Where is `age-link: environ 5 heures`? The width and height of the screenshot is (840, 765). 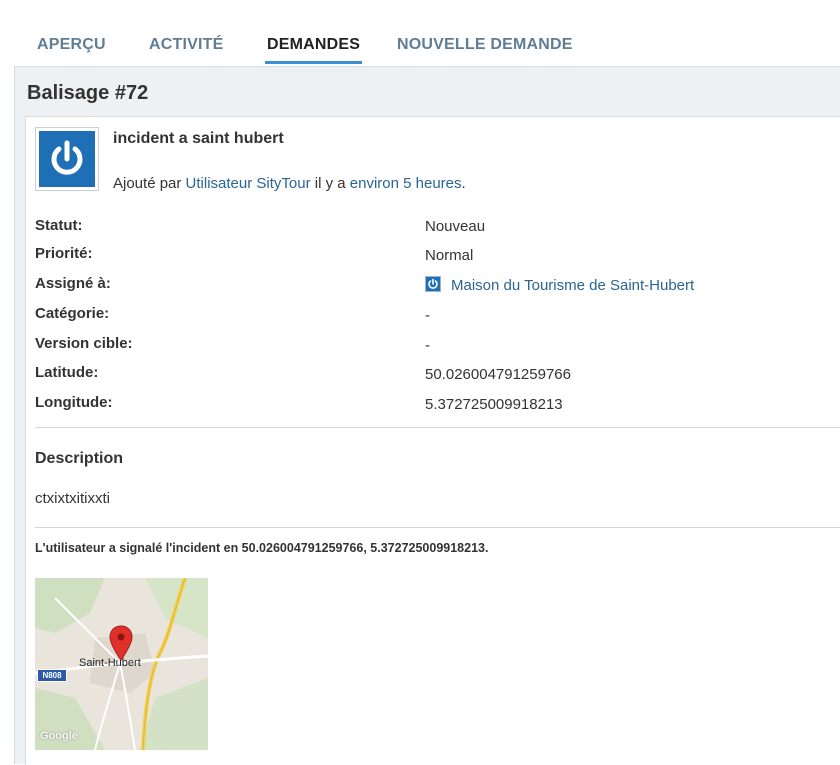
age-link: environ 5 heures is located at coordinates (406, 183).